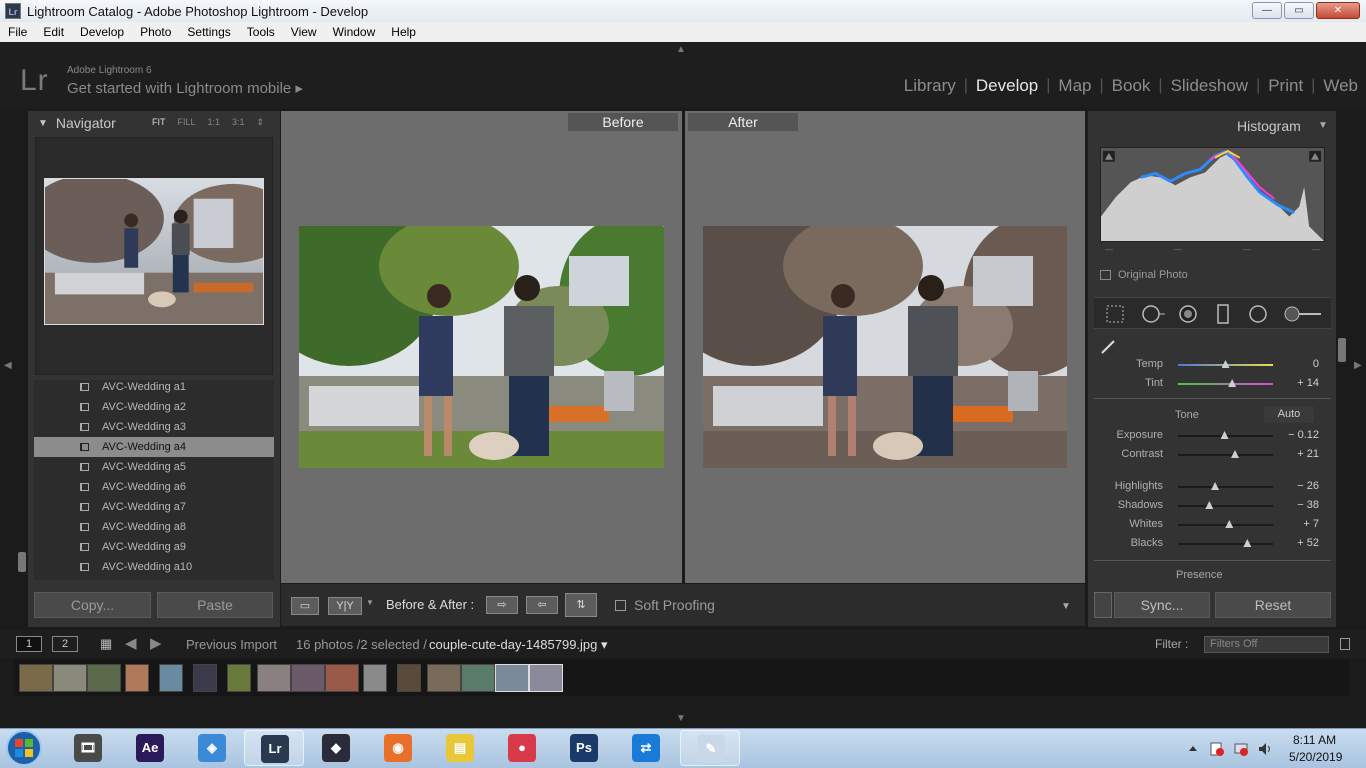  I want to click on module-develop: Develop, so click(1007, 86).